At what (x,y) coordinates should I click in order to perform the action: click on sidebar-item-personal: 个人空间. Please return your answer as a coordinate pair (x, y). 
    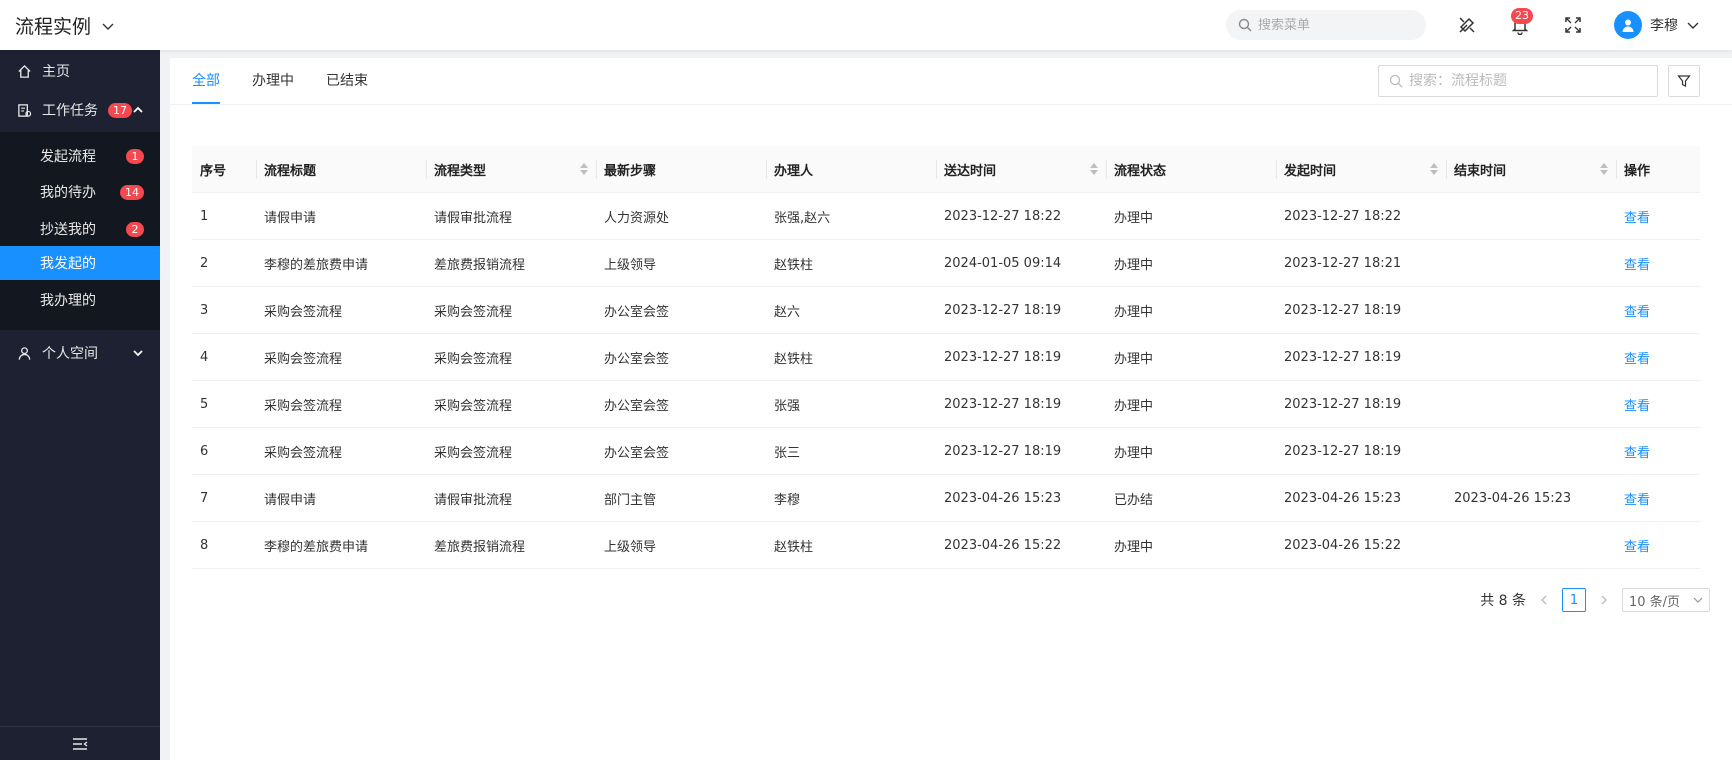
    Looking at the image, I should click on (80, 353).